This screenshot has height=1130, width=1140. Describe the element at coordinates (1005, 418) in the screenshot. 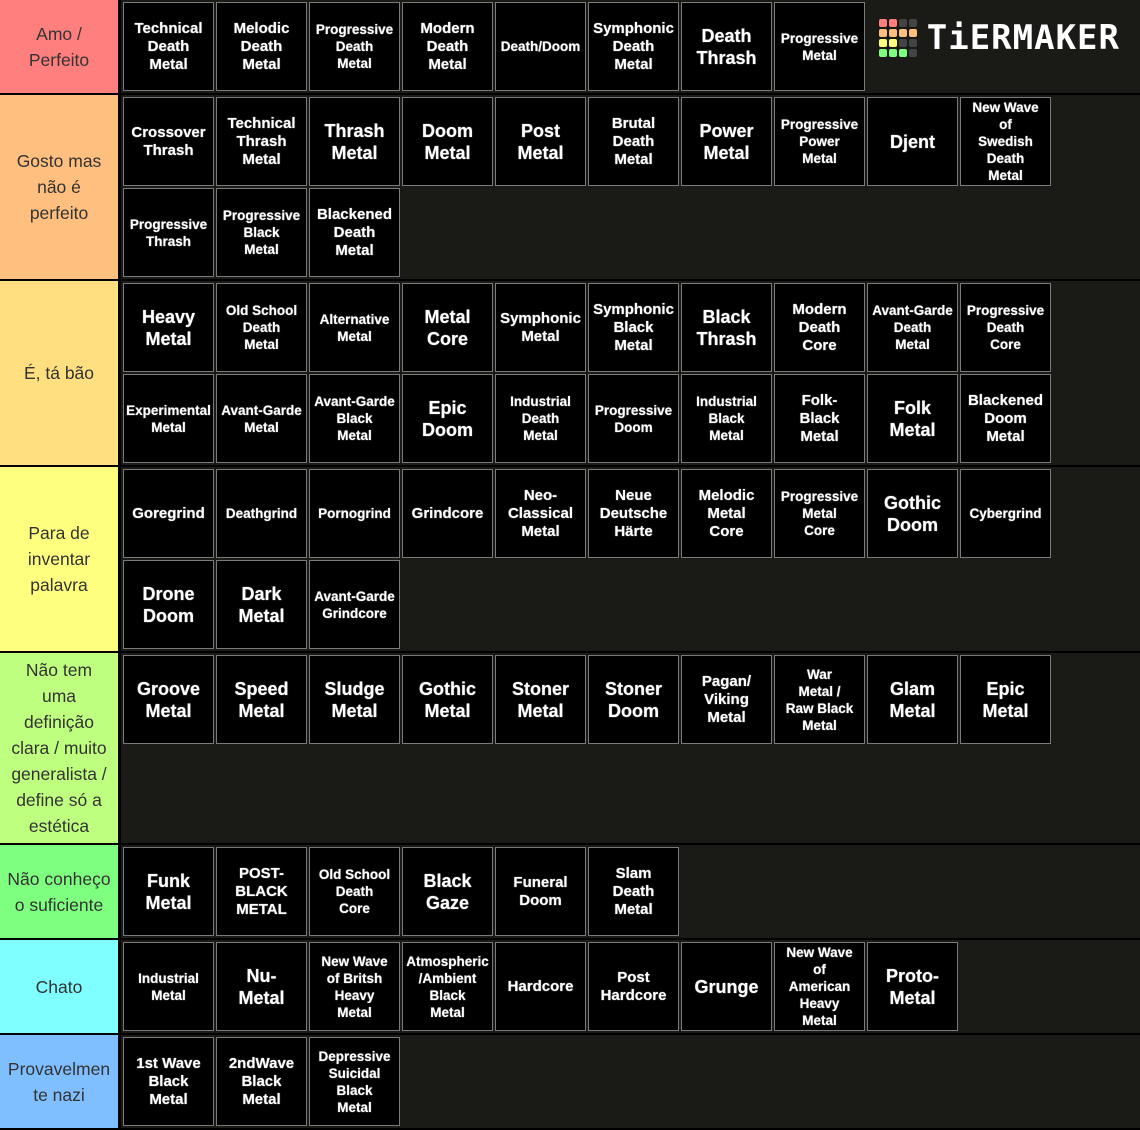

I see `tier-item-card: Blackened Doom Metal` at that location.